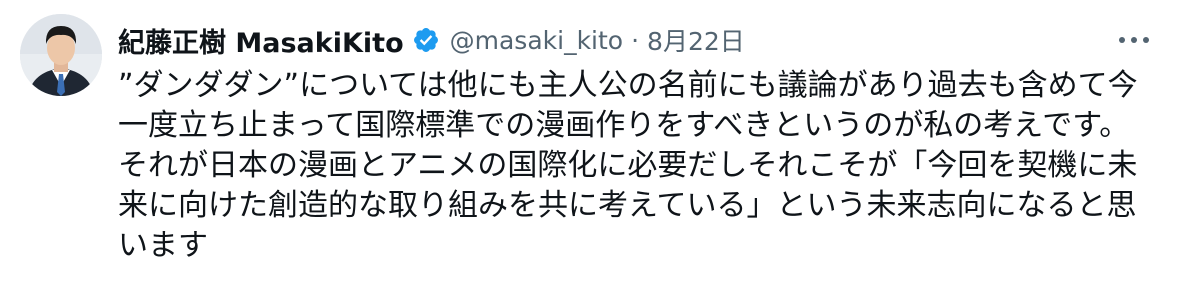  Describe the element at coordinates (624, 125) in the screenshot. I see `tweet-text-line: 一度立ち止まって国際標準での漫画作りをすべきというのが私の考えです。` at that location.